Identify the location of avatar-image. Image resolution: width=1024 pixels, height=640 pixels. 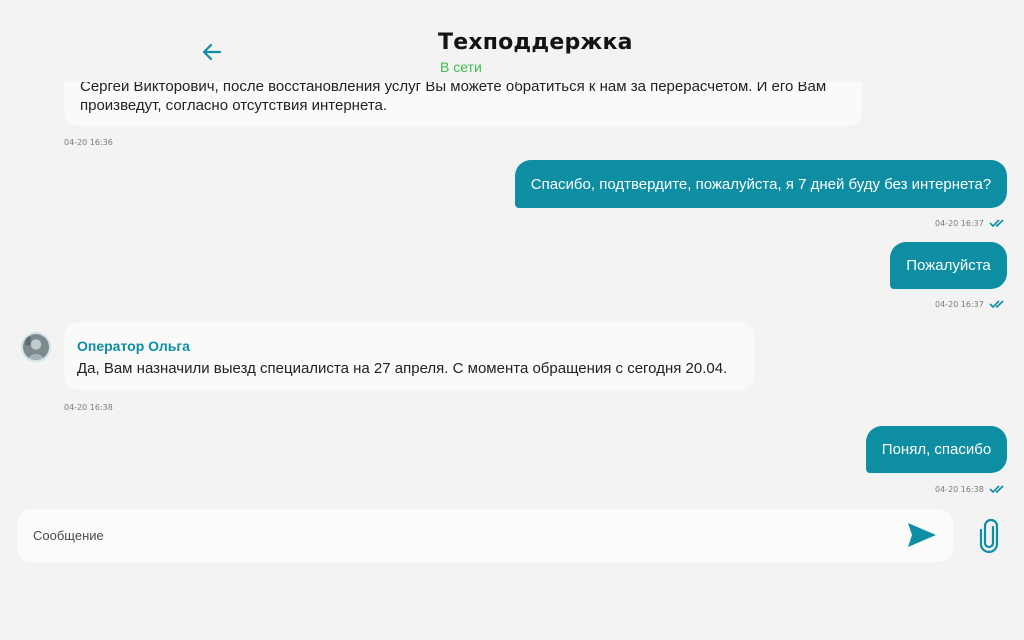
(36, 347).